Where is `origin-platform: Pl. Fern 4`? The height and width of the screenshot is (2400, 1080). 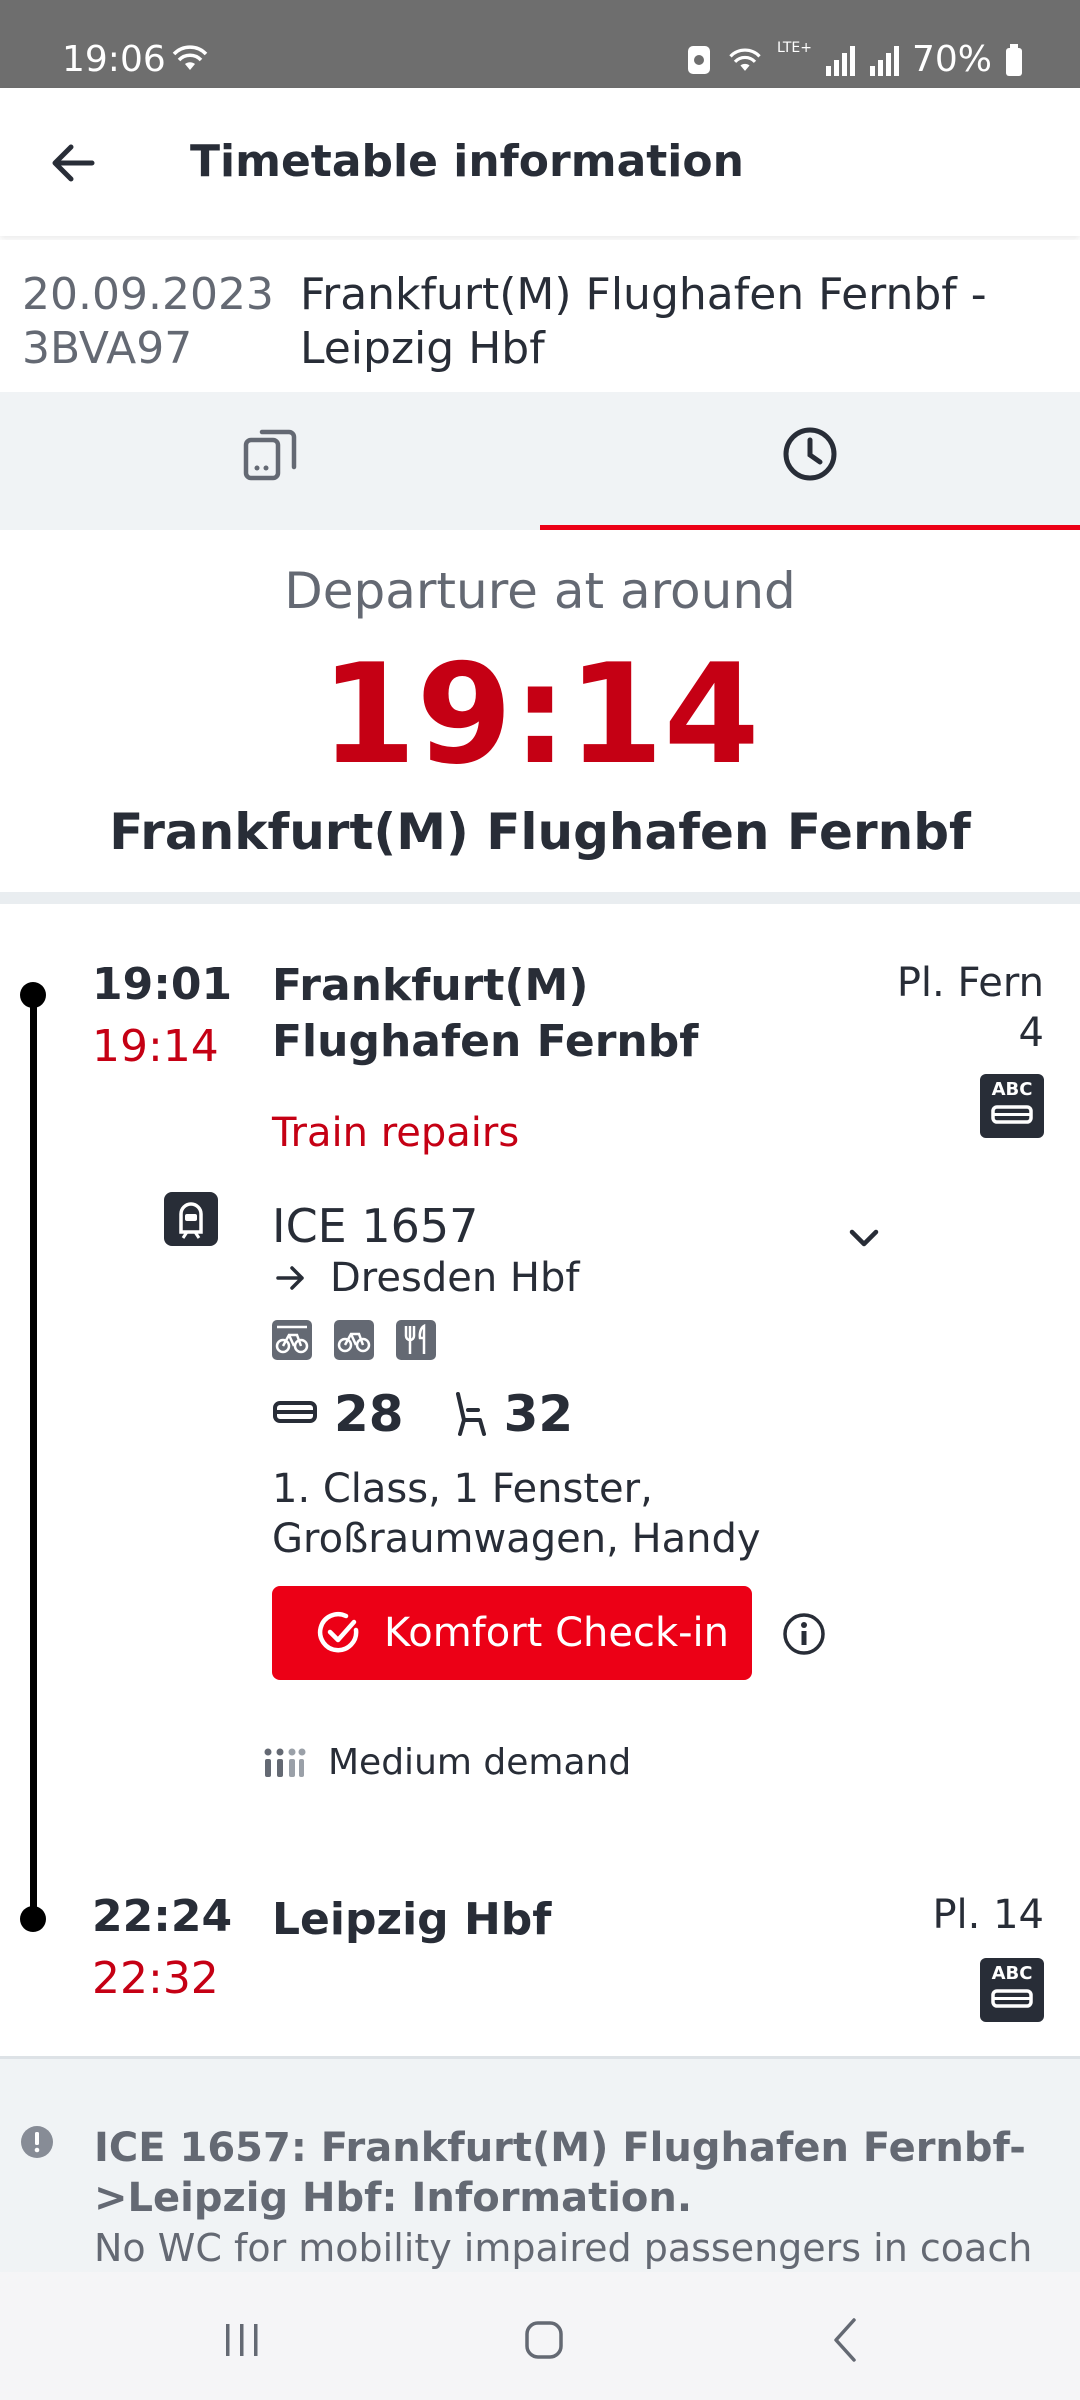 origin-platform: Pl. Fern 4 is located at coordinates (970, 1008).